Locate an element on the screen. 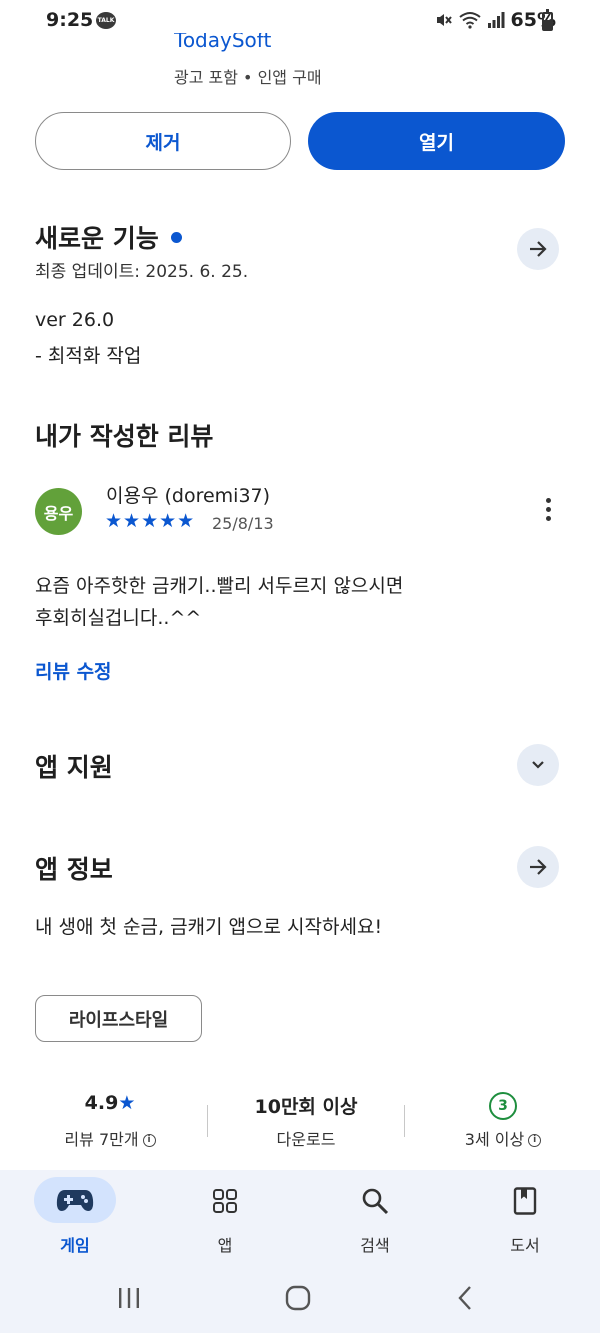 This screenshot has width=600, height=1333. uninstall-button: 제거 is located at coordinates (163, 141).